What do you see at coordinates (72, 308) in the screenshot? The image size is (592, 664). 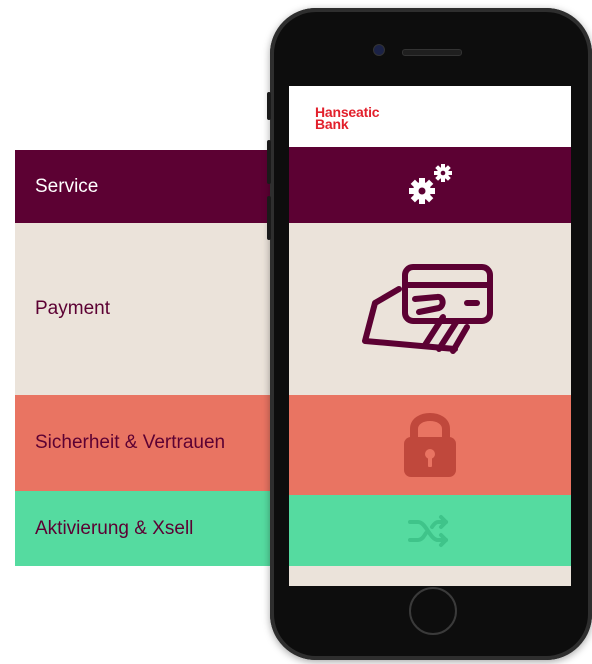 I see `category-label-payment: Payment` at bounding box center [72, 308].